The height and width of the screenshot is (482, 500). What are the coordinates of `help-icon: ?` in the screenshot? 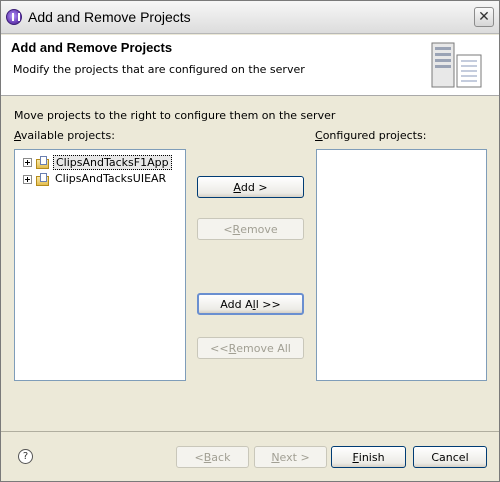 It's located at (25, 456).